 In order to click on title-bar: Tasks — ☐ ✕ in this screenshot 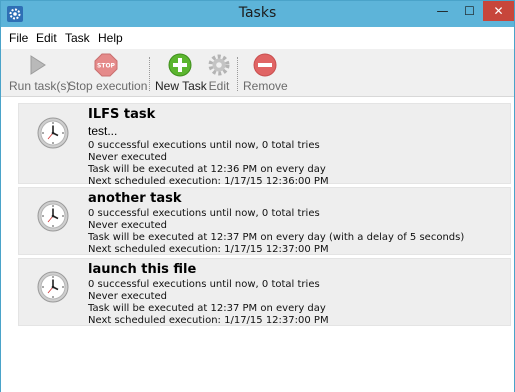, I will do `click(257, 14)`.